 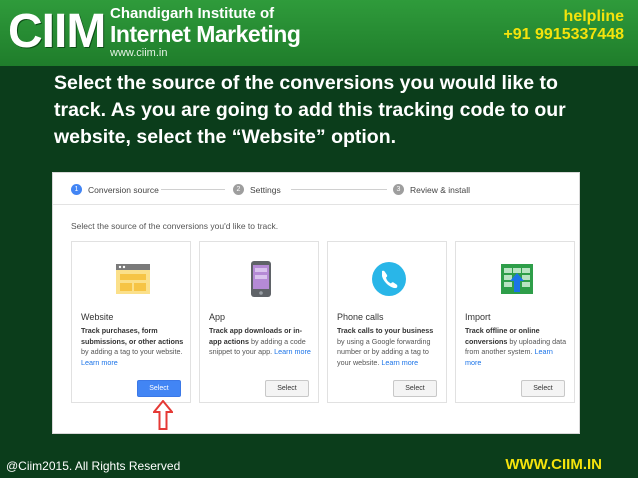 What do you see at coordinates (543, 388) in the screenshot?
I see `select-import-button: Select` at bounding box center [543, 388].